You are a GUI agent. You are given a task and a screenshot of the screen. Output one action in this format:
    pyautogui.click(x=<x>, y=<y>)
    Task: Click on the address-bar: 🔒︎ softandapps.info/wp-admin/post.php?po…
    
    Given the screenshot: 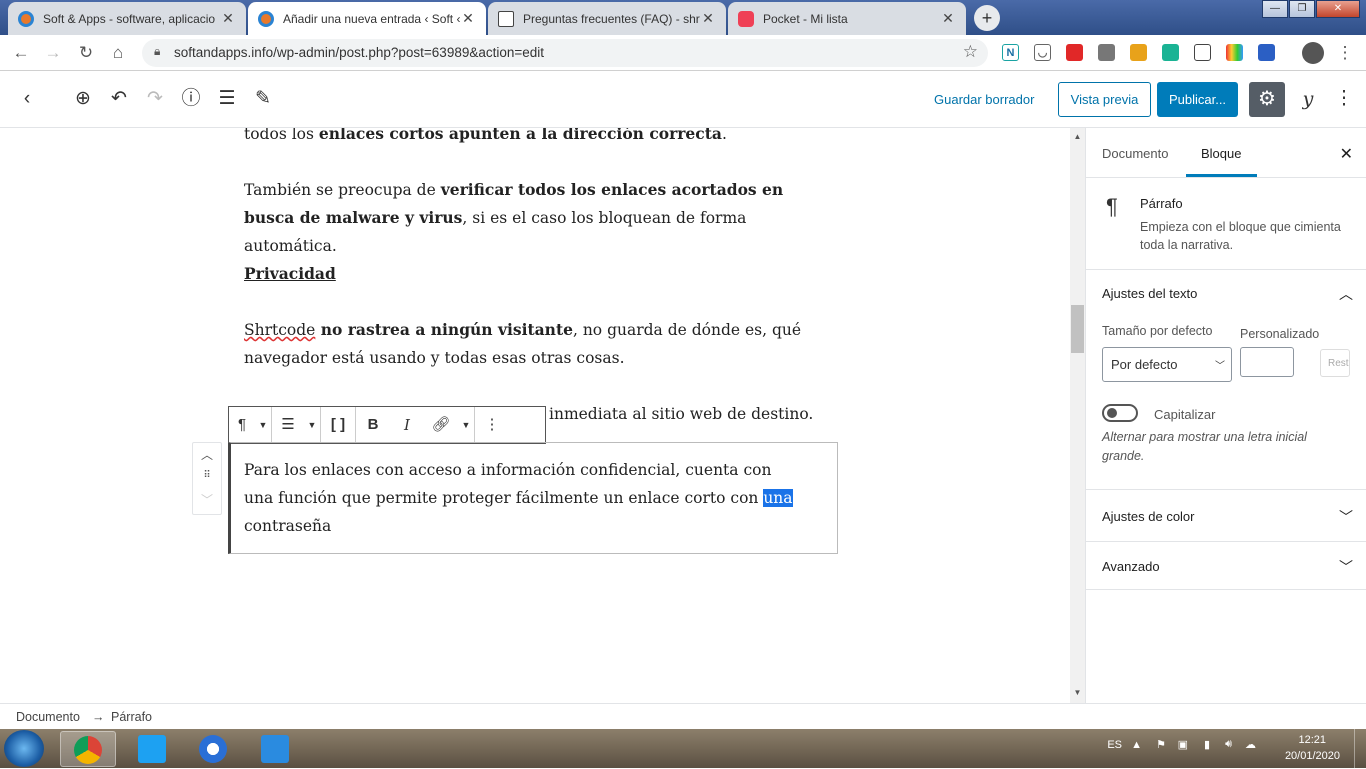 What is the action you would take?
    pyautogui.click(x=565, y=53)
    